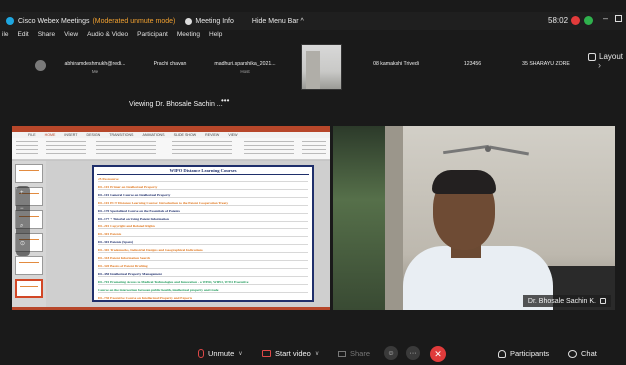 Image resolution: width=626 pixels, height=365 pixels. Describe the element at coordinates (233, 135) in the screenshot. I see `ppt-tab: VIEW` at that location.